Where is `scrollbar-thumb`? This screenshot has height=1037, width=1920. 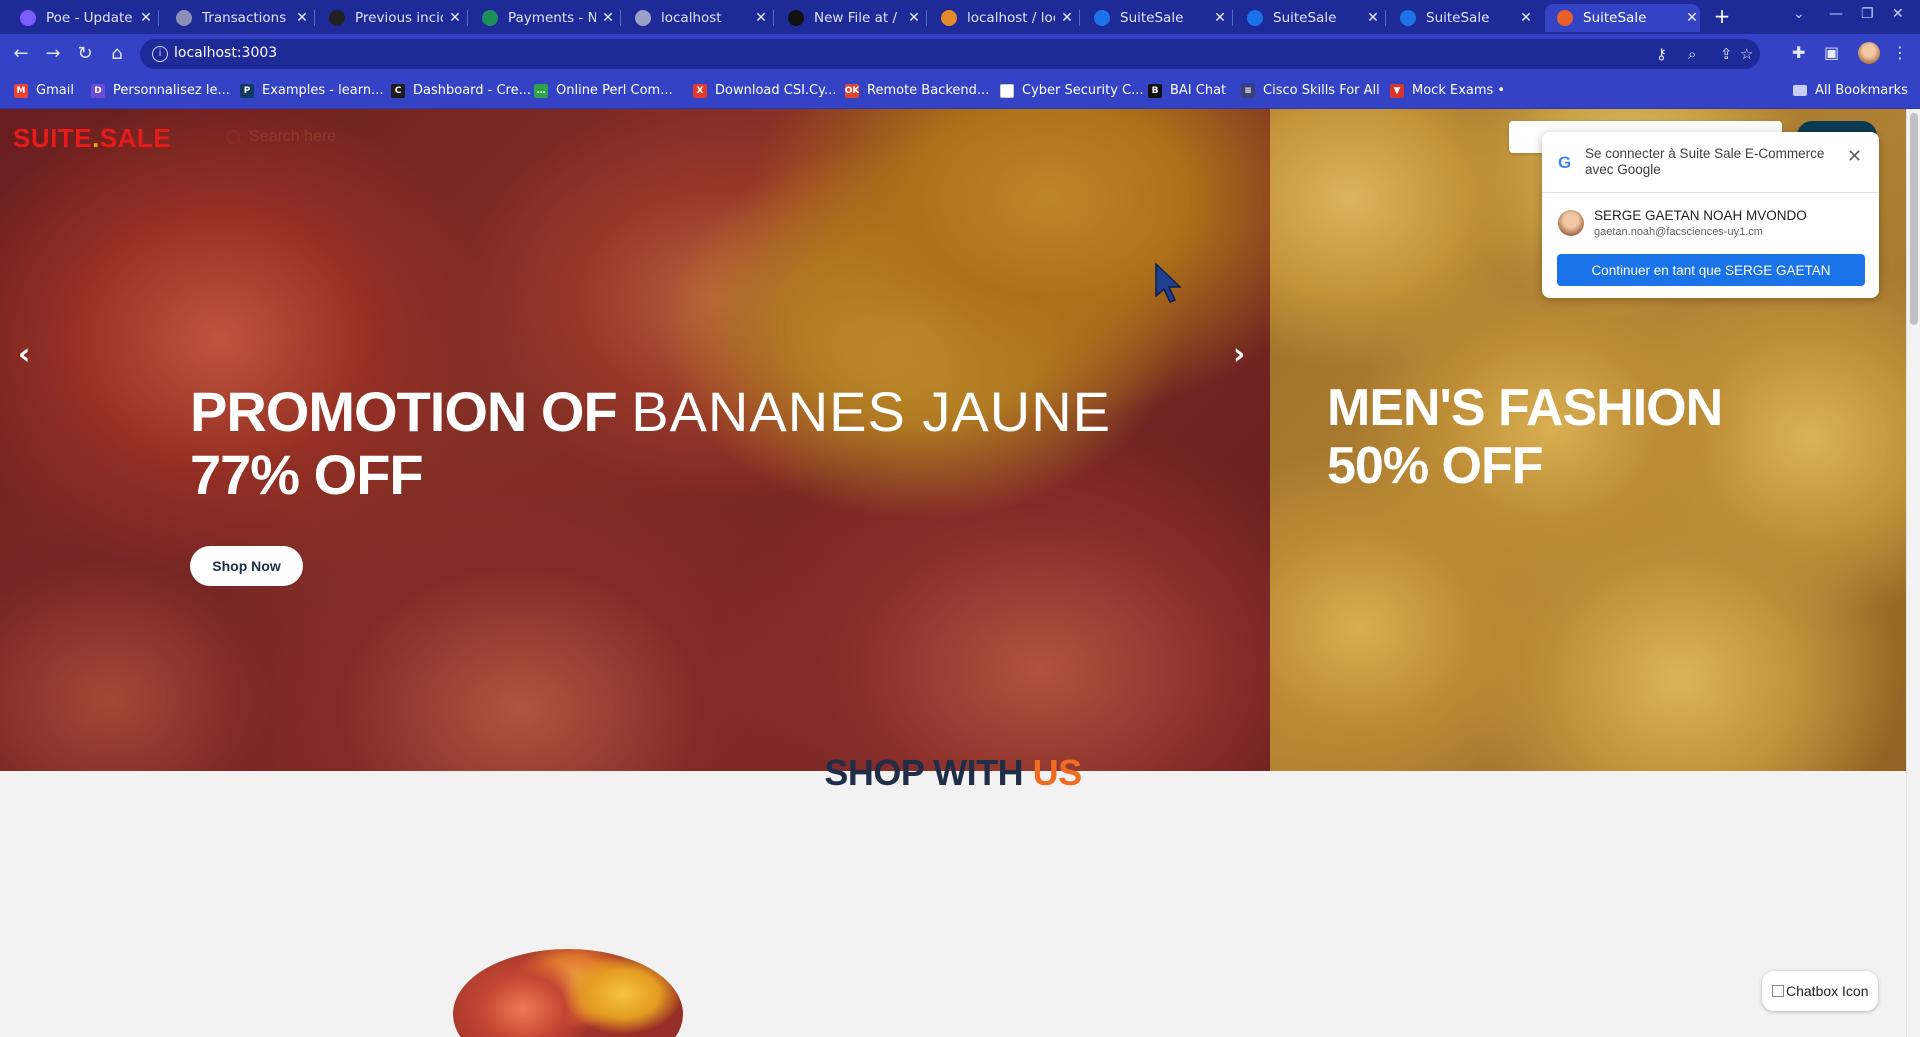
scrollbar-thumb is located at coordinates (1914, 219).